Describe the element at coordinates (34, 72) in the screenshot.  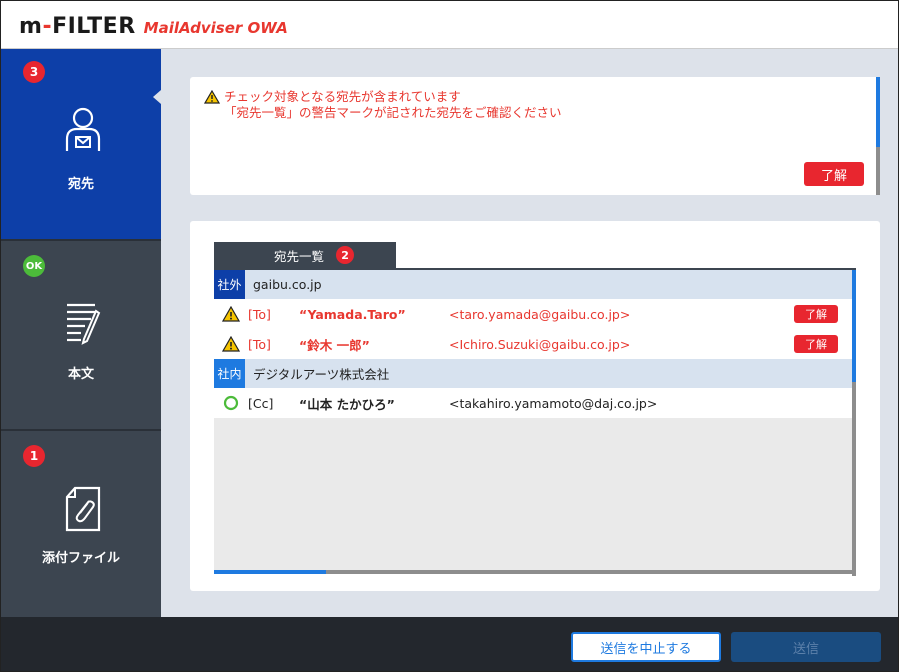
I see `recipients-count-badge: 3` at that location.